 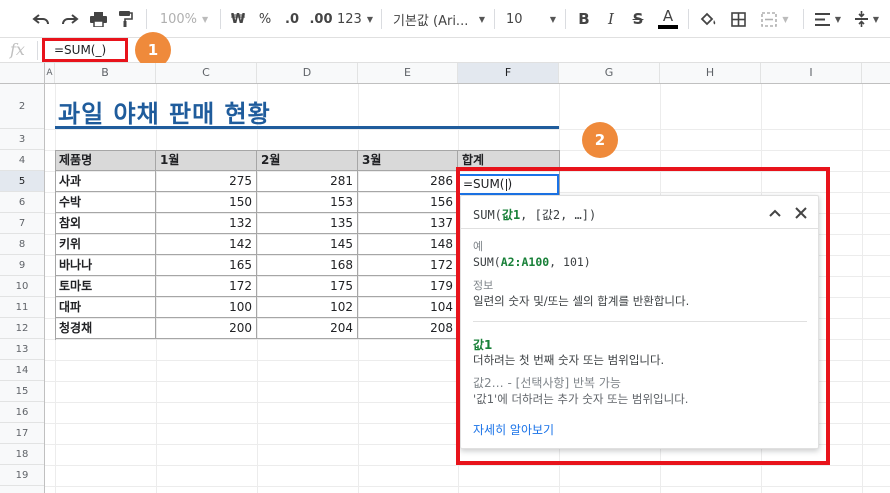 I want to click on horizontal-align-button: ▼, so click(x=828, y=19).